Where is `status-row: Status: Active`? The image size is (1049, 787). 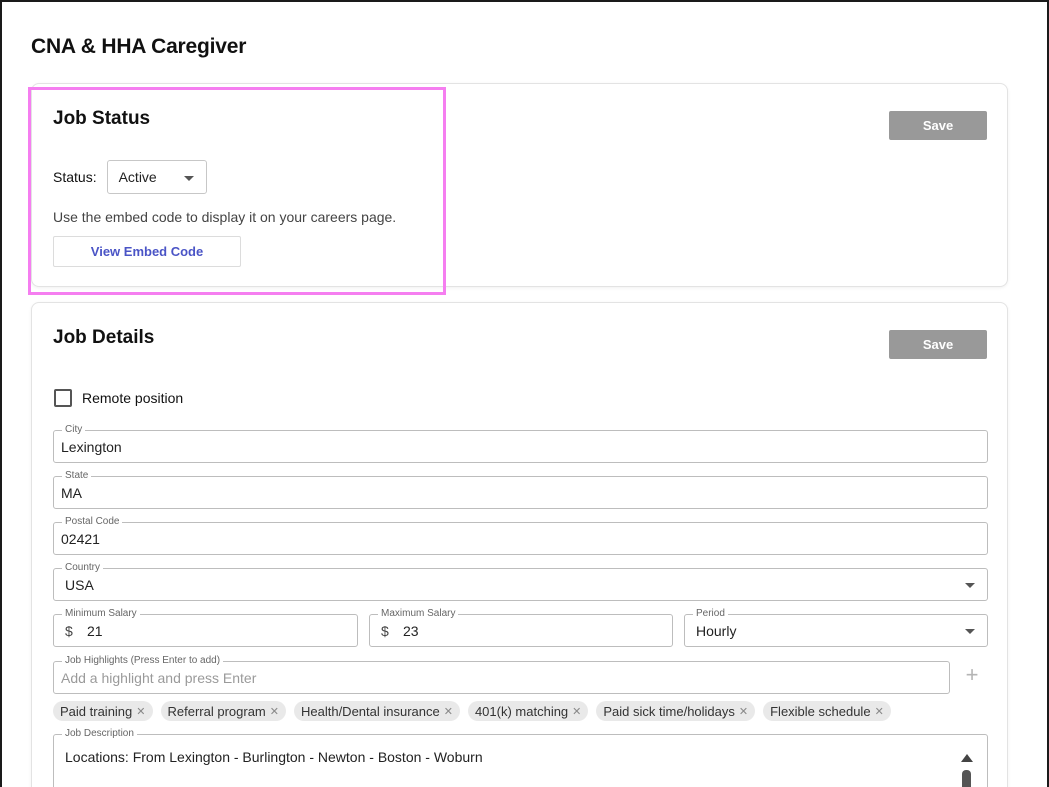 status-row: Status: Active is located at coordinates (130, 177).